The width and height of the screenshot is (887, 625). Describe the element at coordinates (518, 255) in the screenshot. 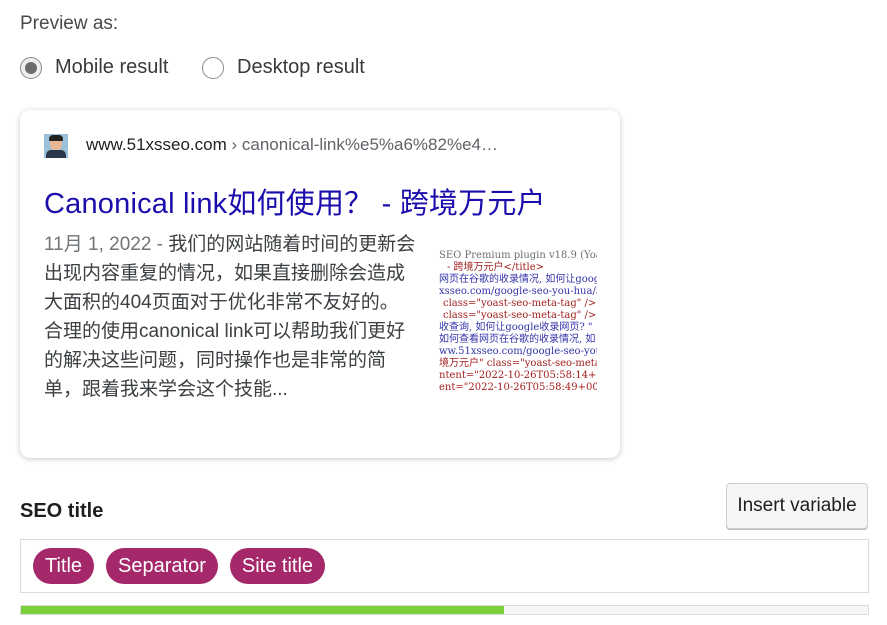

I see `thumbnail-line: SEO Premium plugin v18.9 (Yoast` at that location.